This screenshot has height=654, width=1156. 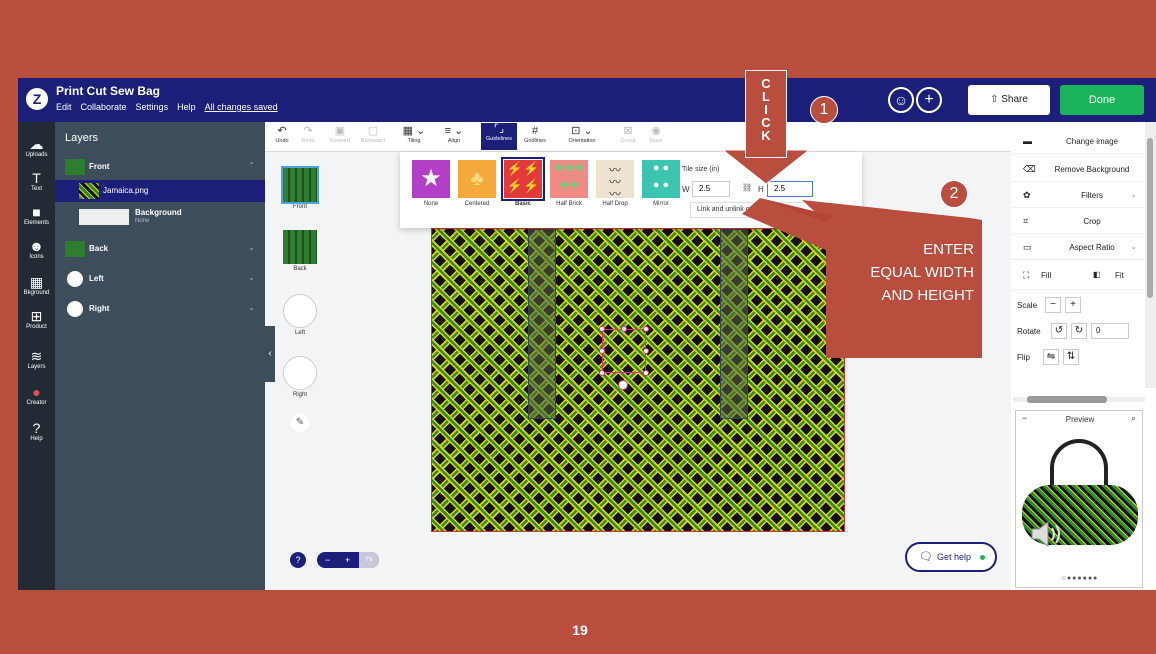 I want to click on flip-vertical-icon: ⇅, so click(x=1071, y=357).